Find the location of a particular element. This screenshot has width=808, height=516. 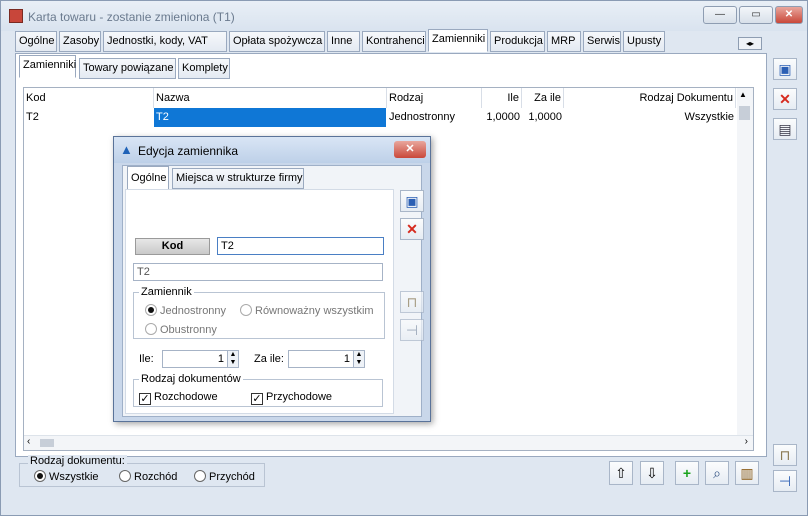

search-icon: ⌕ is located at coordinates (717, 473).